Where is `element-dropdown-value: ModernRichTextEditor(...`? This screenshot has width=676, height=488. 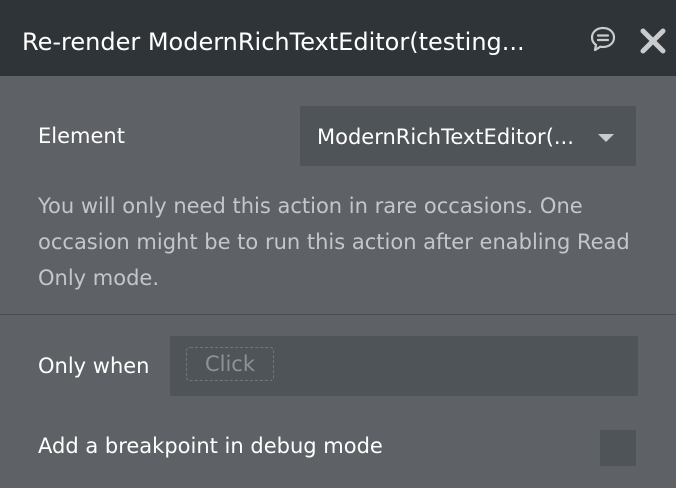 element-dropdown-value: ModernRichTextEditor(... is located at coordinates (445, 137).